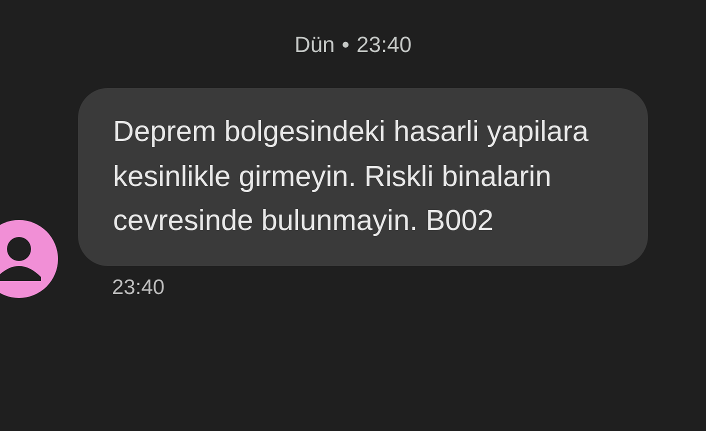 The height and width of the screenshot is (431, 706). I want to click on date-label: Dün, so click(314, 45).